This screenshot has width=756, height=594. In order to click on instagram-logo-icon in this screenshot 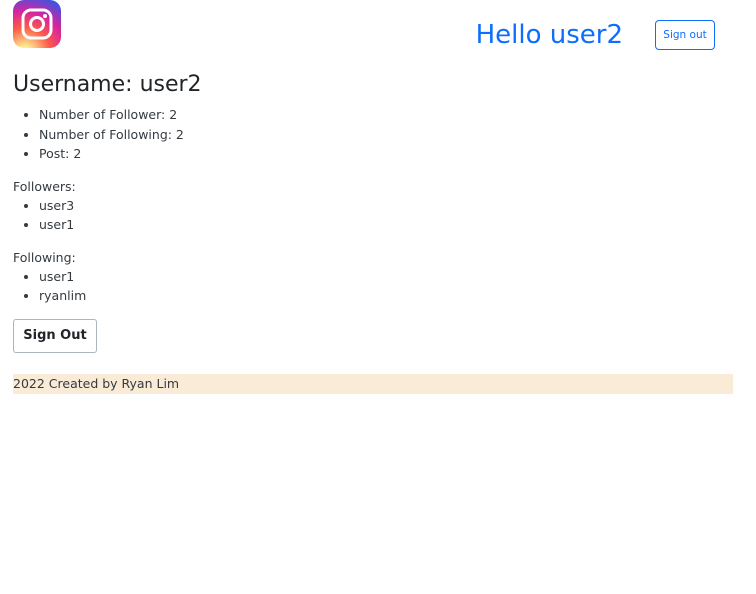, I will do `click(37, 24)`.